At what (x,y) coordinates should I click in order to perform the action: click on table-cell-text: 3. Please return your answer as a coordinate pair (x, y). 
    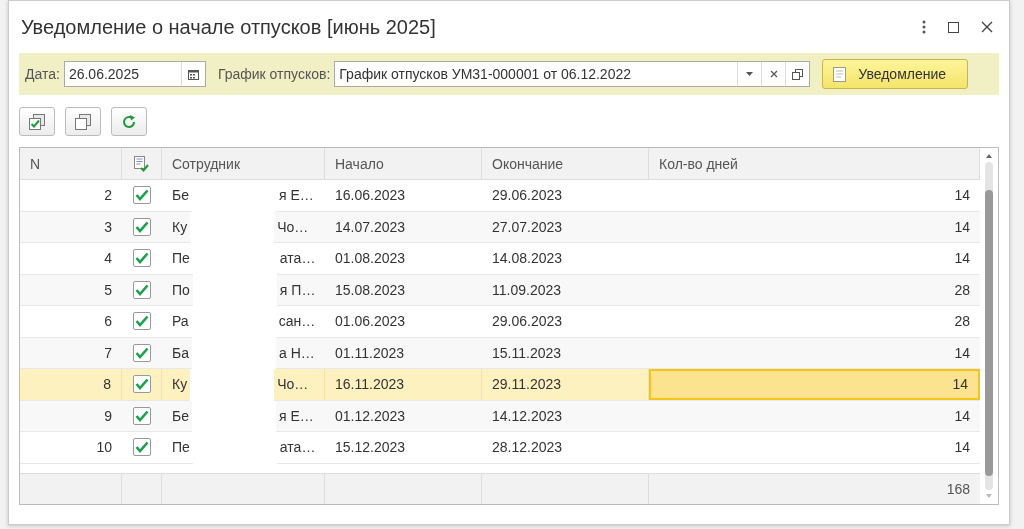
    Looking at the image, I should click on (108, 227).